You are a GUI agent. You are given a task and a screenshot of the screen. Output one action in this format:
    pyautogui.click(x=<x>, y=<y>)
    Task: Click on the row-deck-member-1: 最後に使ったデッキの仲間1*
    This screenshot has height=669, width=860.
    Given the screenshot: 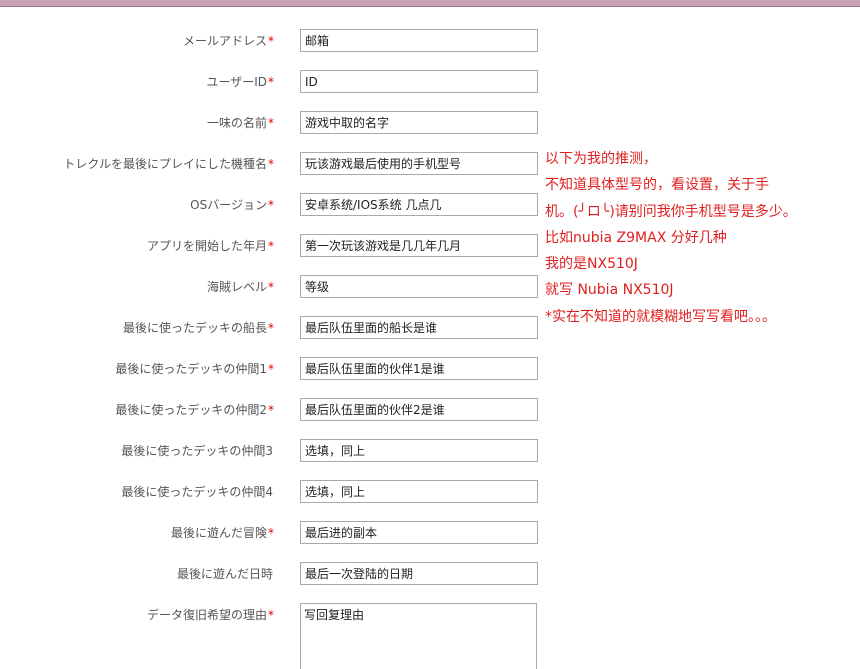 What is the action you would take?
    pyautogui.click(x=280, y=369)
    